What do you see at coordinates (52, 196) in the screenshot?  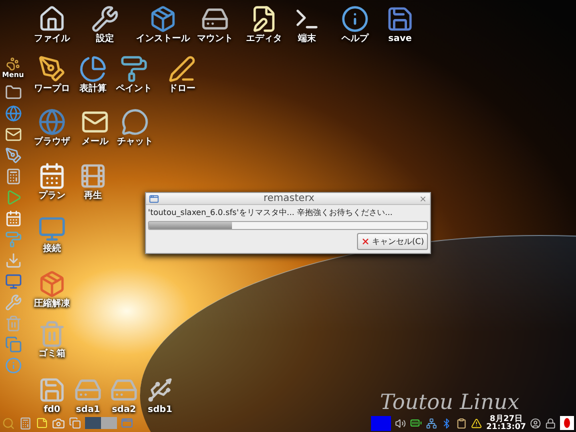 I see `icon-label: プラン` at bounding box center [52, 196].